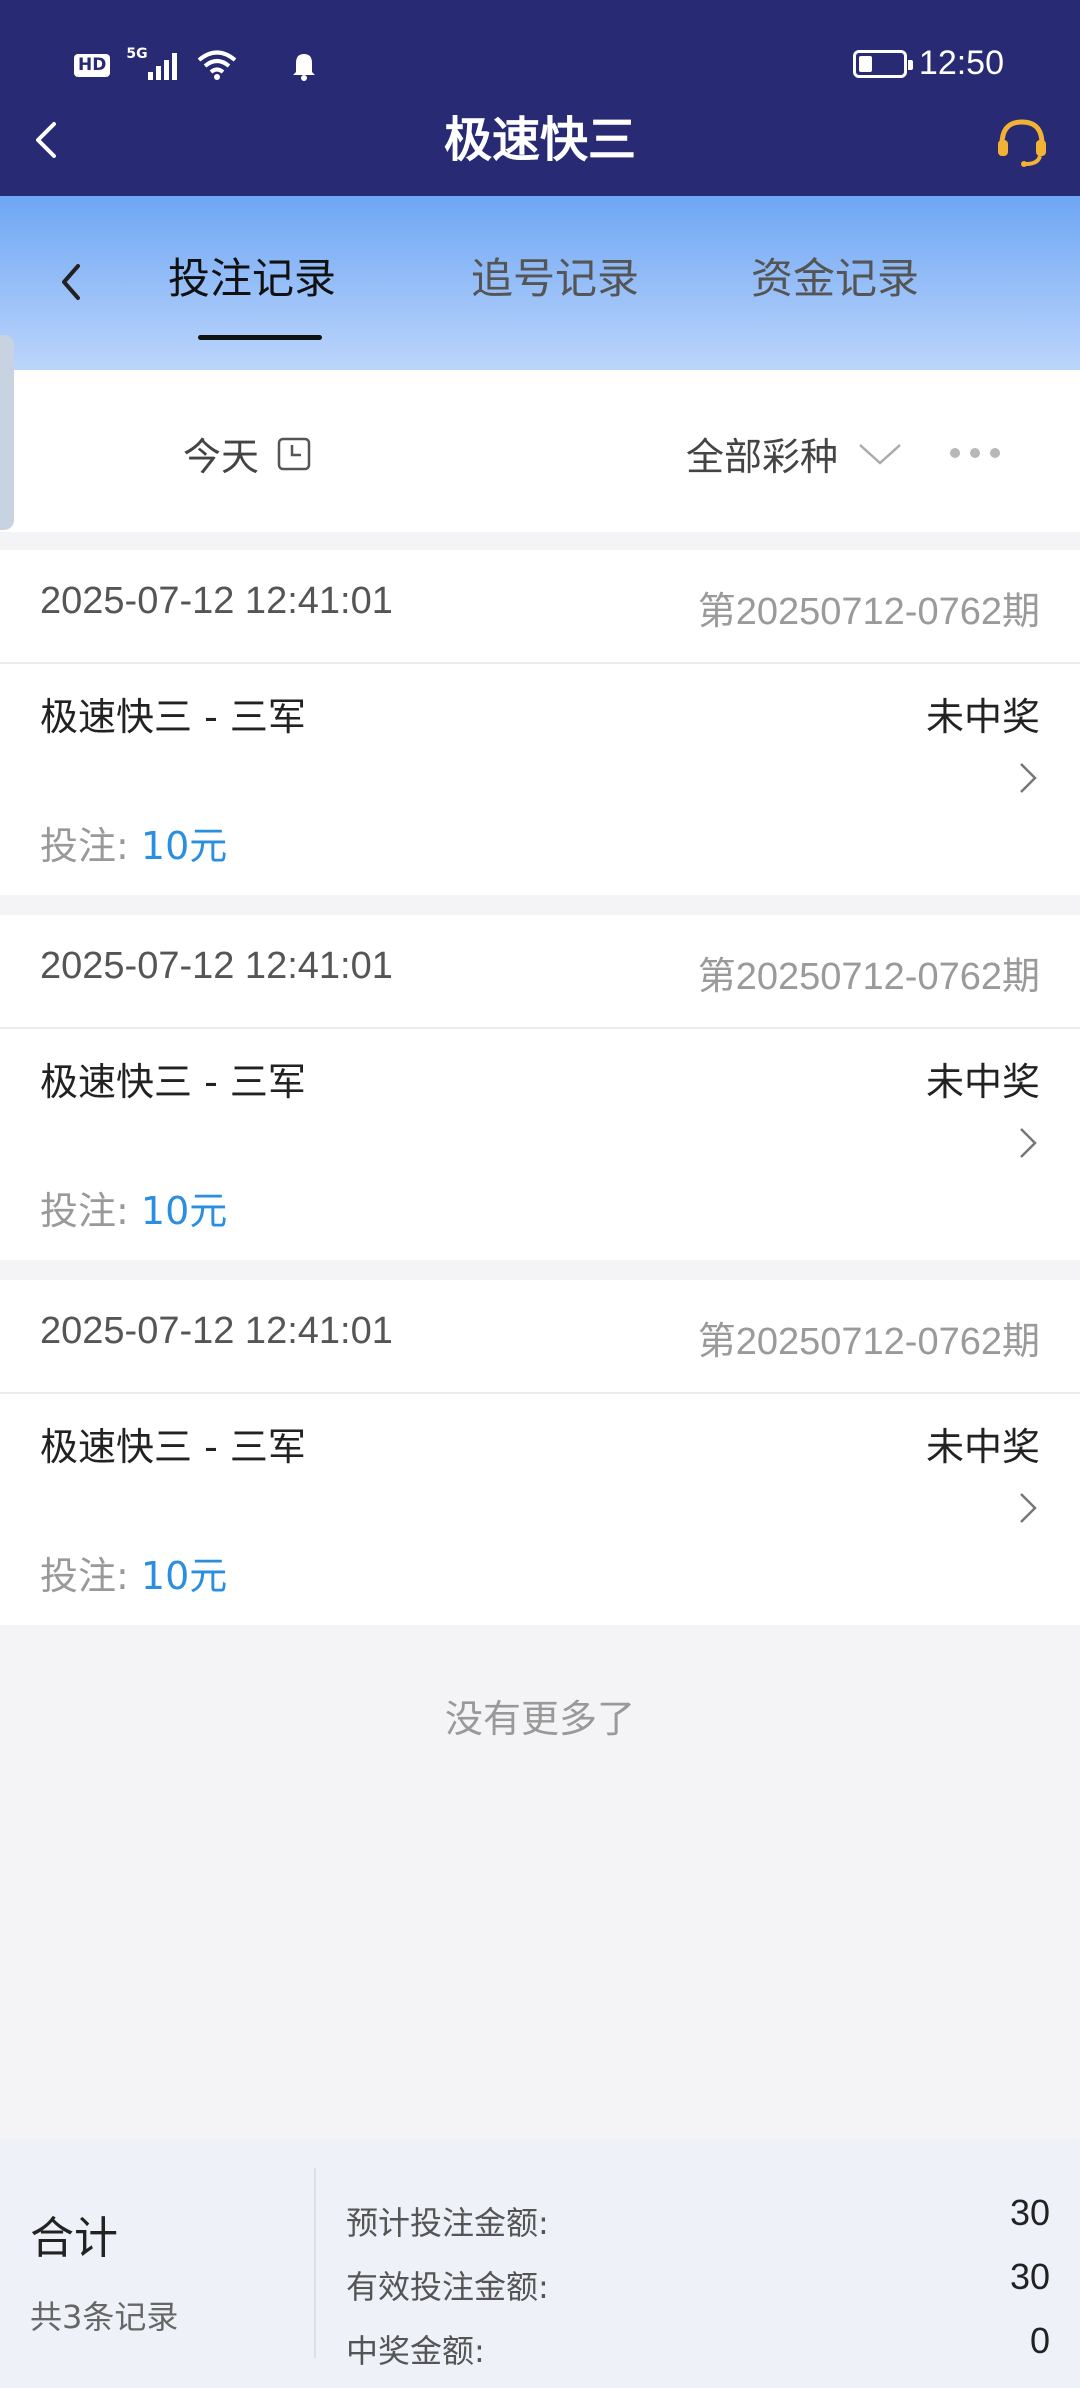 The width and height of the screenshot is (1080, 2388). I want to click on hd-icon: HD, so click(92, 65).